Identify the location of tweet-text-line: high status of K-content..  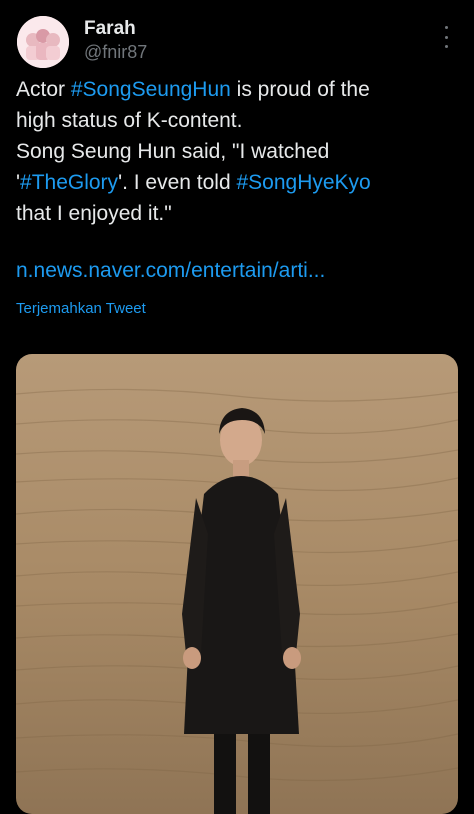
(240, 120).